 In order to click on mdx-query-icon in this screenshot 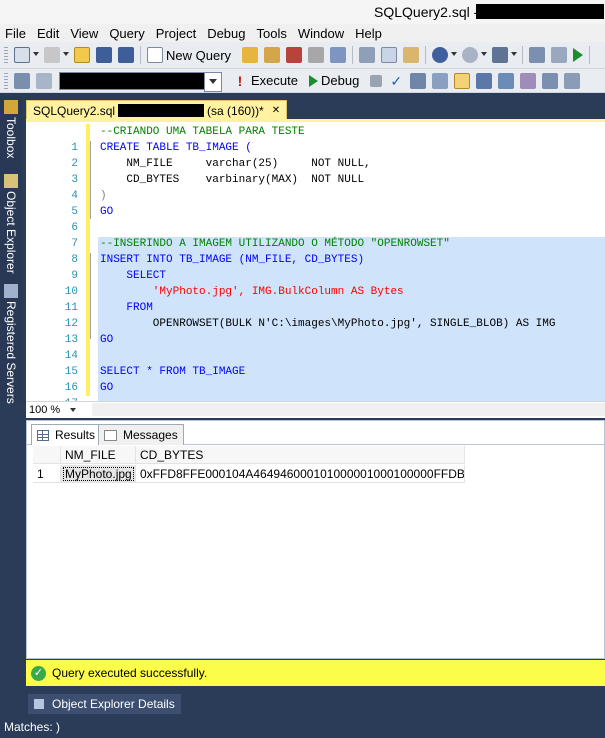, I will do `click(294, 55)`.